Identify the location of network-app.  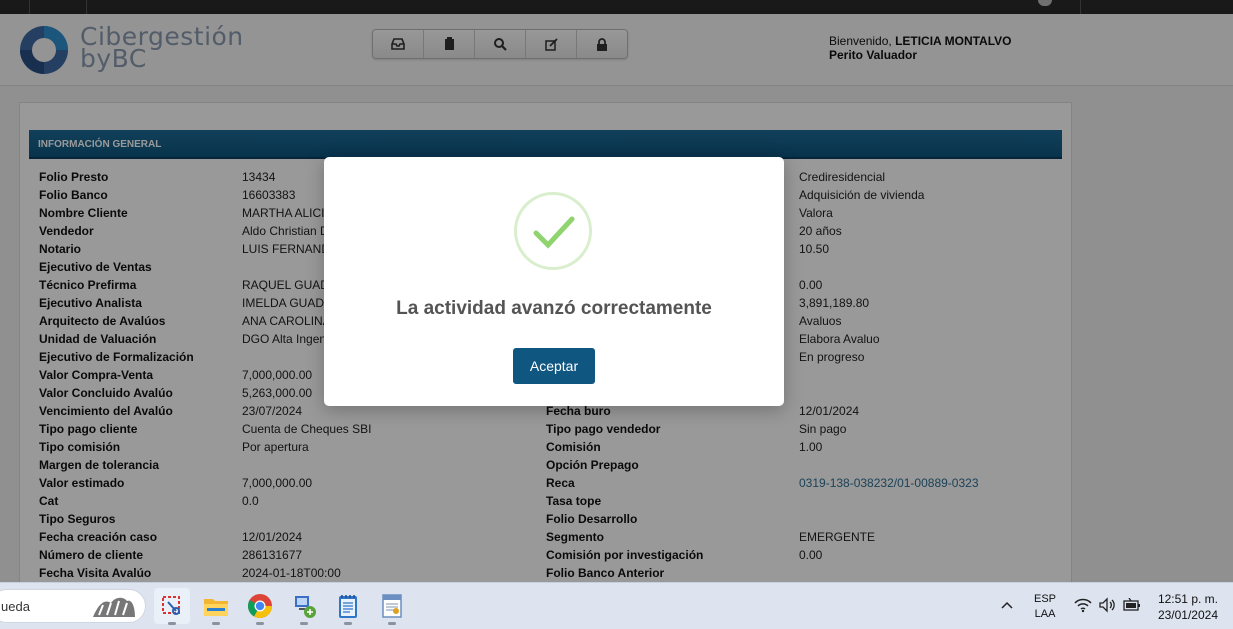
(304, 606).